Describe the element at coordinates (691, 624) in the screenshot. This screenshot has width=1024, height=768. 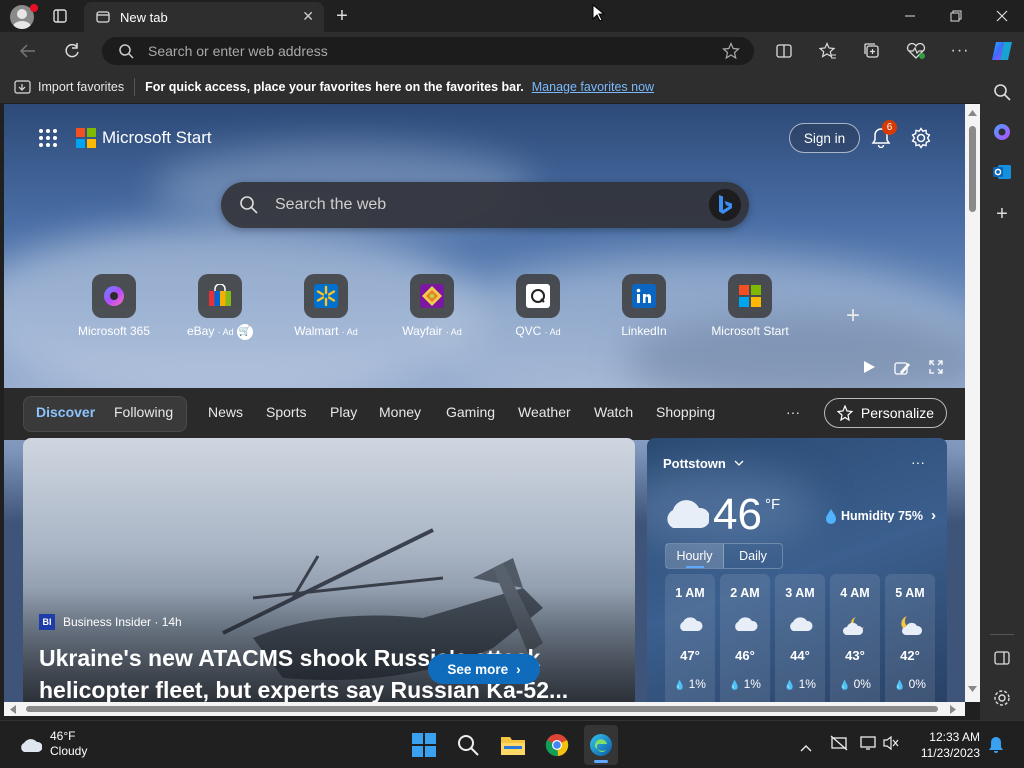
I see `cloud-icon` at that location.